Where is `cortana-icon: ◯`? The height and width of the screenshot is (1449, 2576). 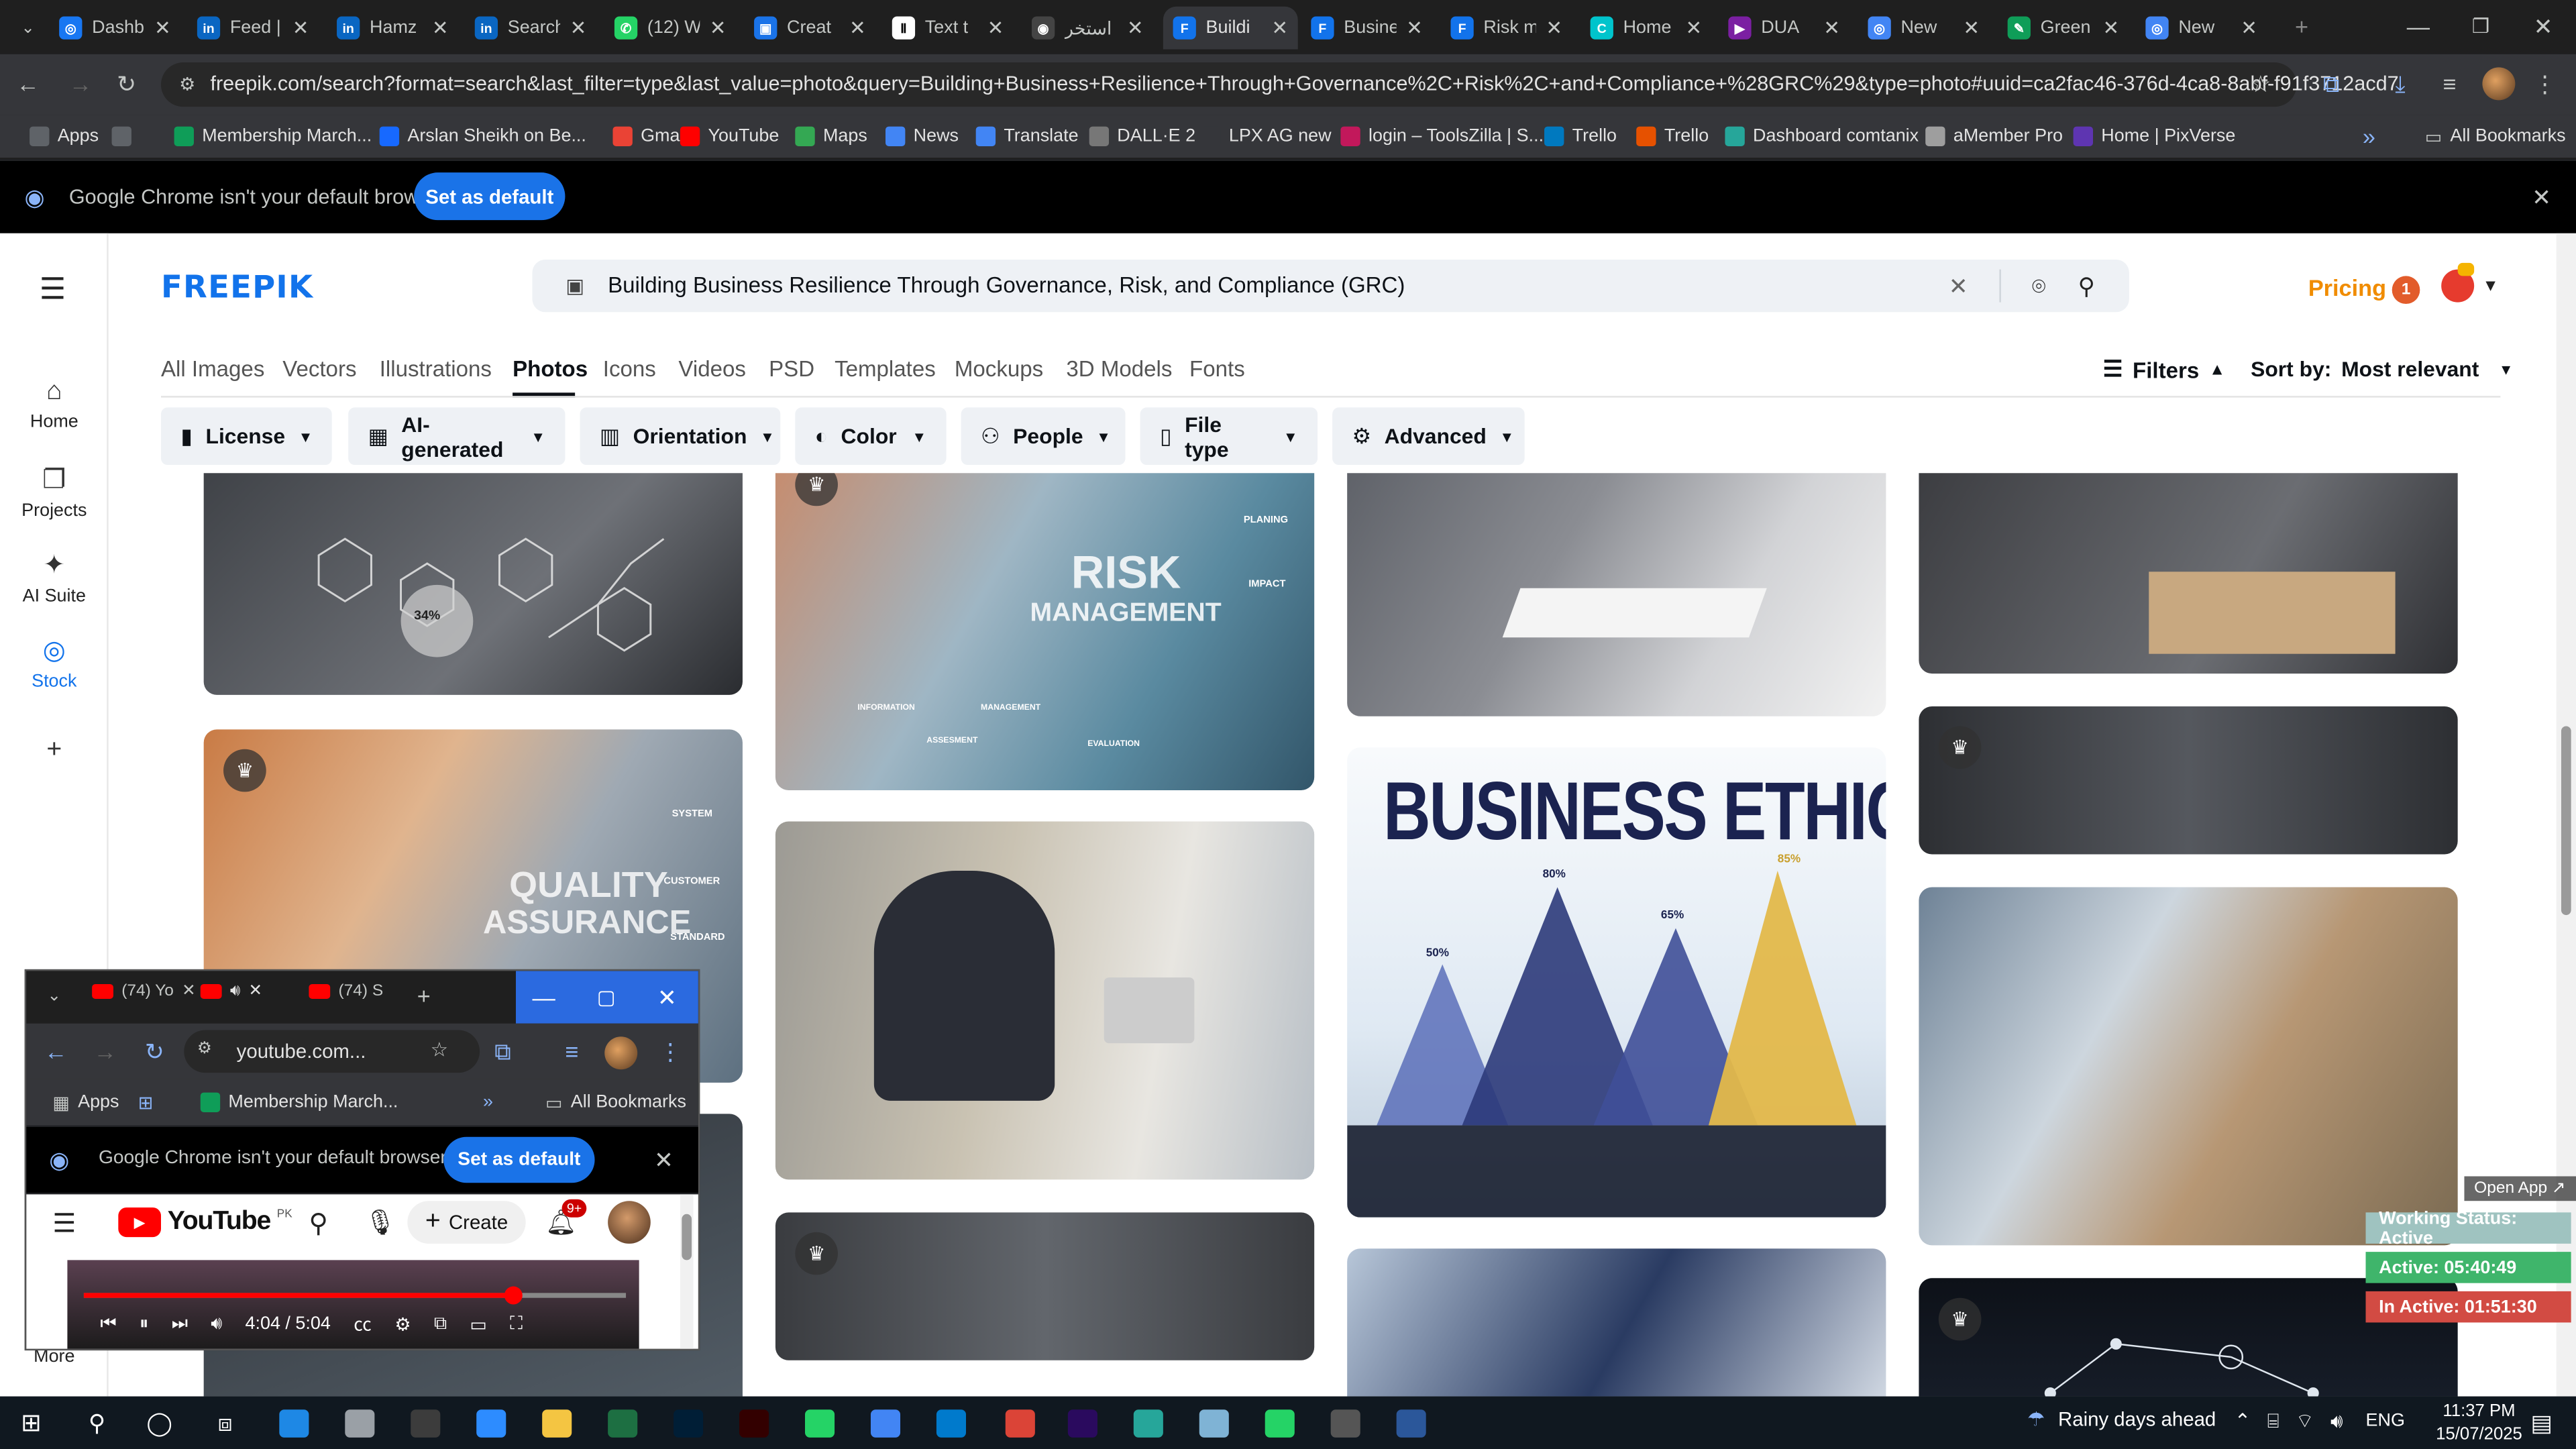
cortana-icon: ◯ is located at coordinates (159, 1423).